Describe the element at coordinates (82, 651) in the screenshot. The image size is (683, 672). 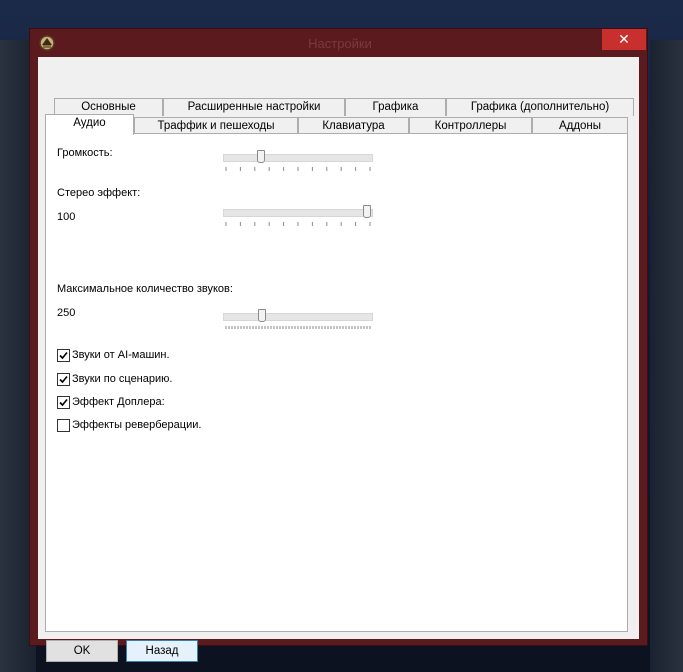
I see `ok-button: OK` at that location.